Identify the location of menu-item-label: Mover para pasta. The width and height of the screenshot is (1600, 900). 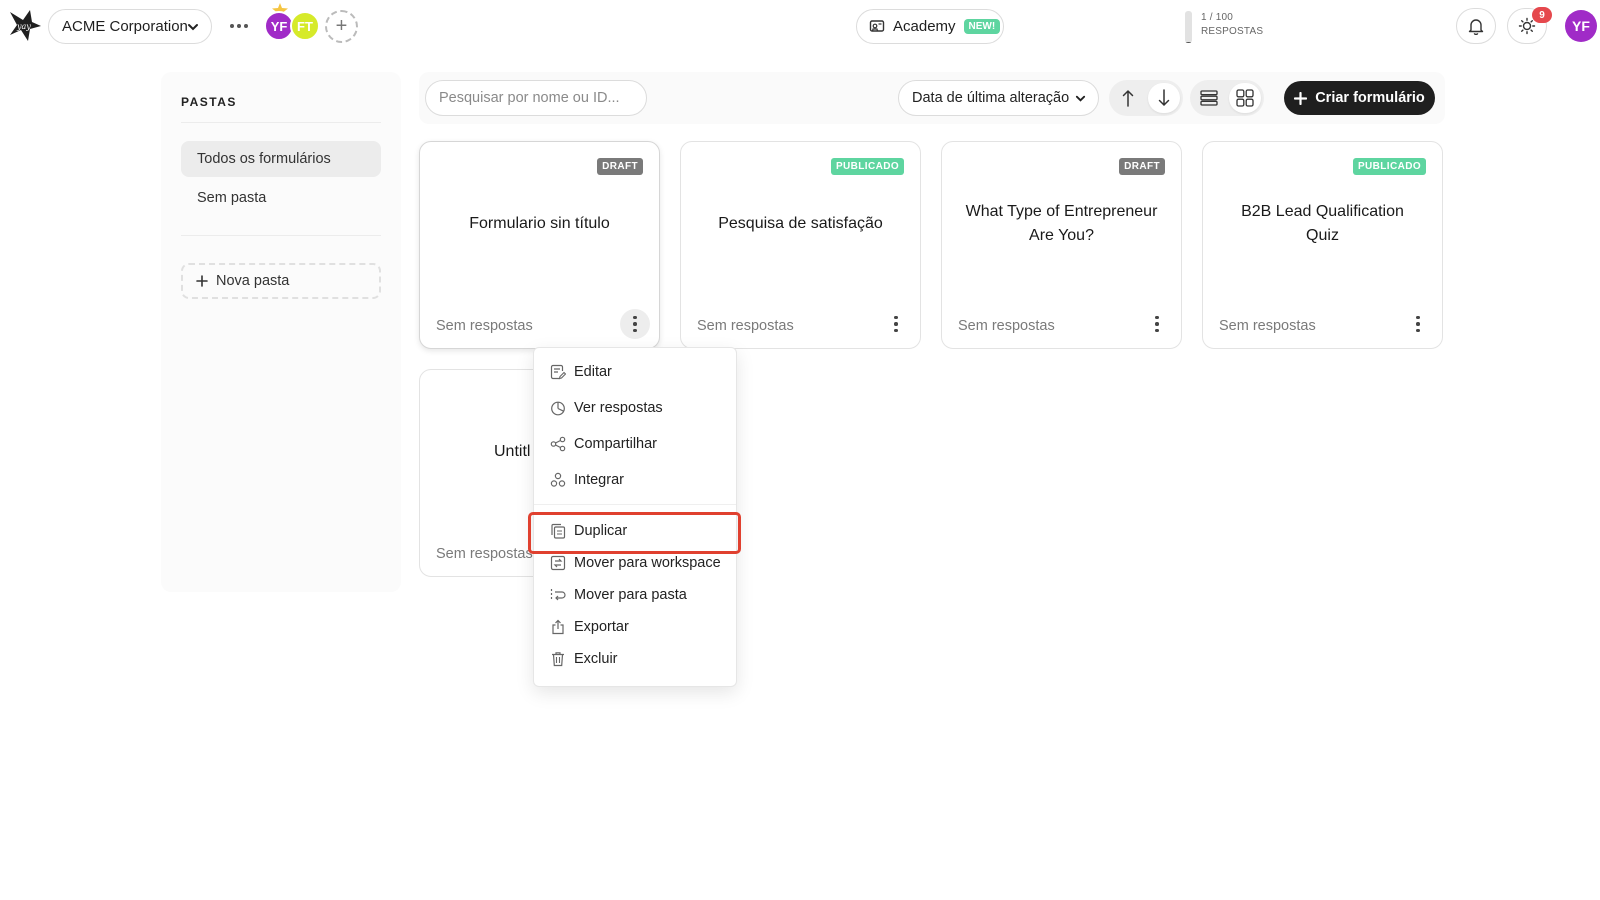
(630, 595).